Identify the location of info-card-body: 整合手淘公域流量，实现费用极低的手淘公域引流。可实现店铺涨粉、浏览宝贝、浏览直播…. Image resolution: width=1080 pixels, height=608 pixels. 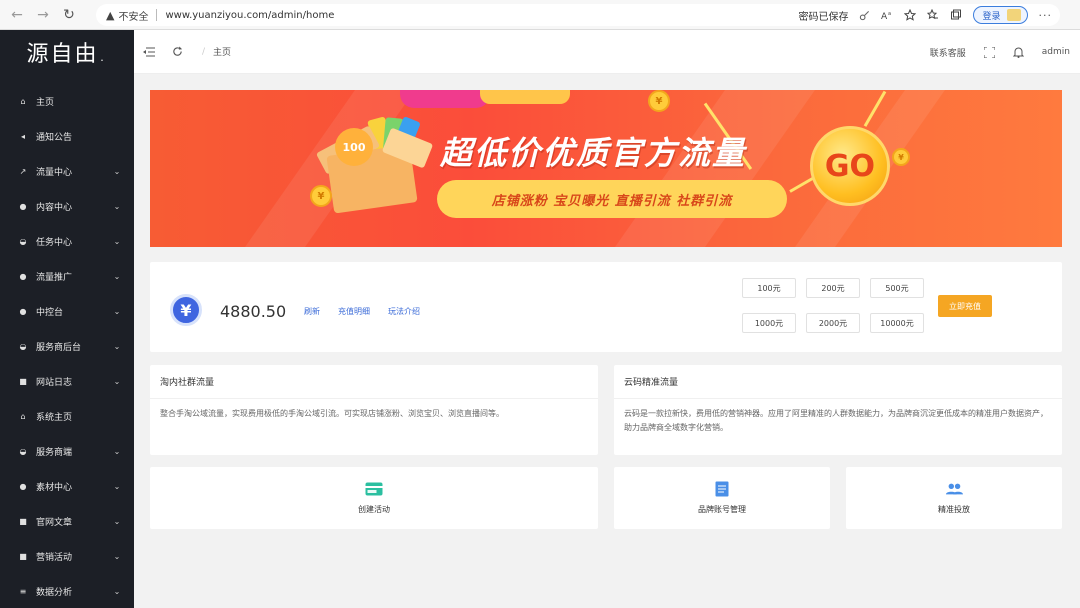
(332, 413).